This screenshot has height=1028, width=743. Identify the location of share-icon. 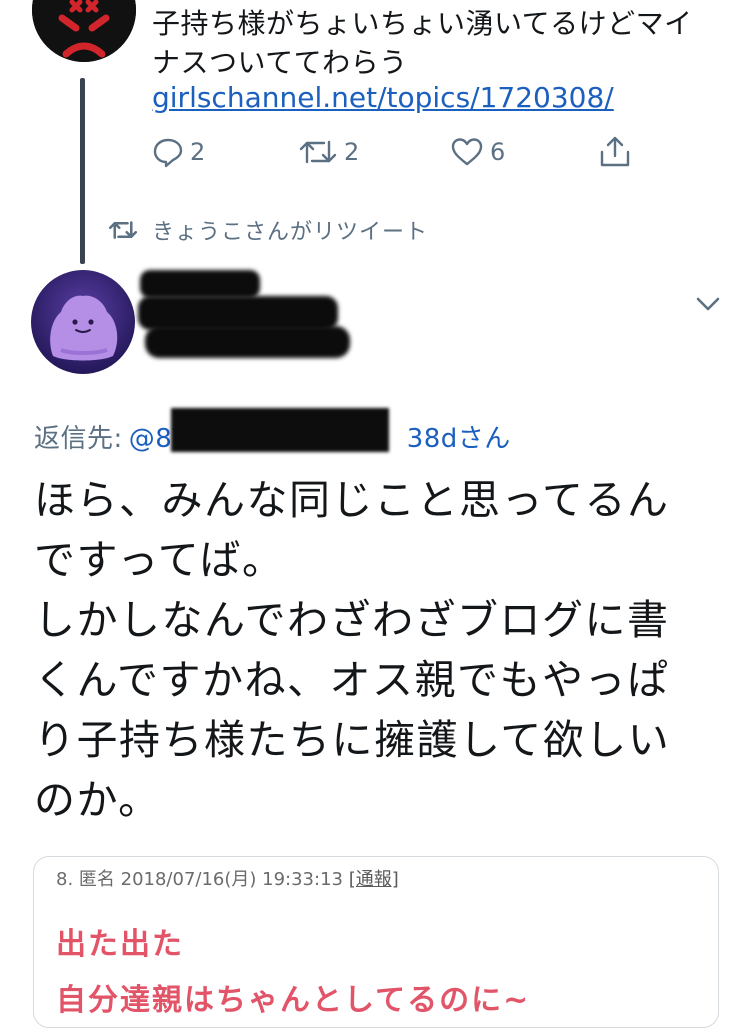
(615, 151).